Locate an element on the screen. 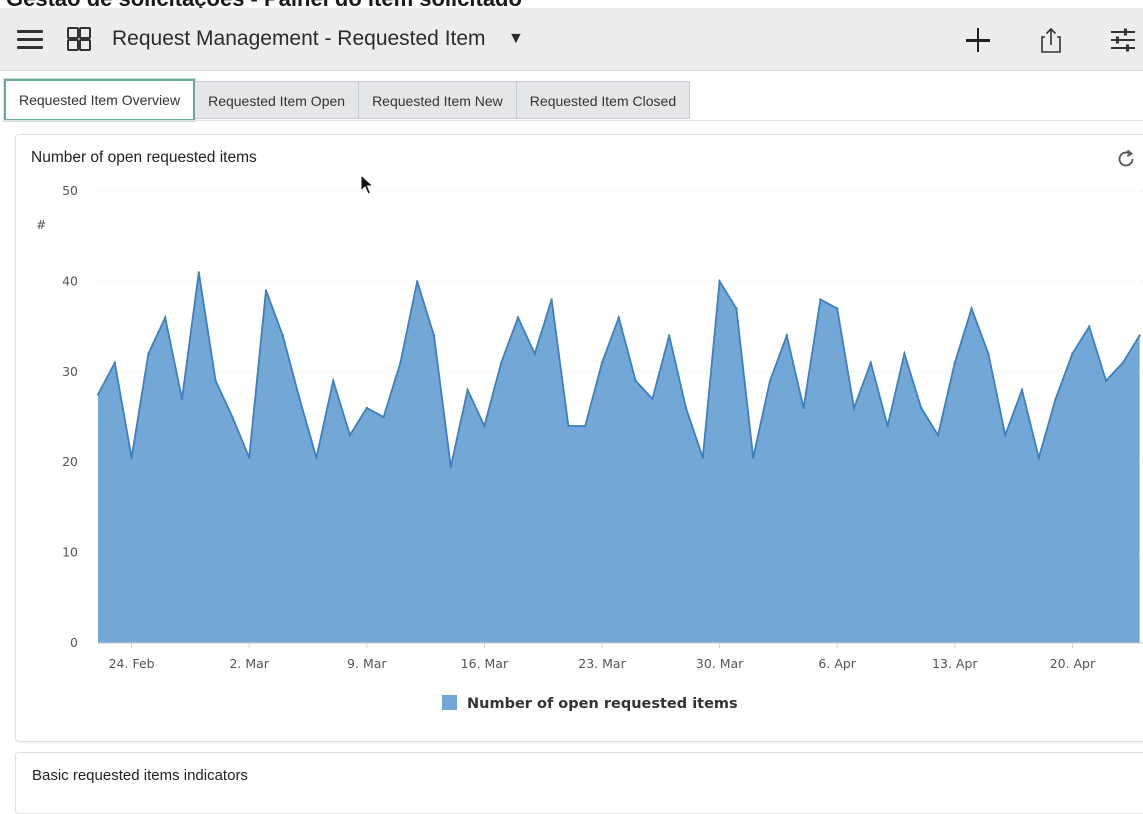 This screenshot has width=1143, height=814. x-tick-label: 9. Mar is located at coordinates (367, 663).